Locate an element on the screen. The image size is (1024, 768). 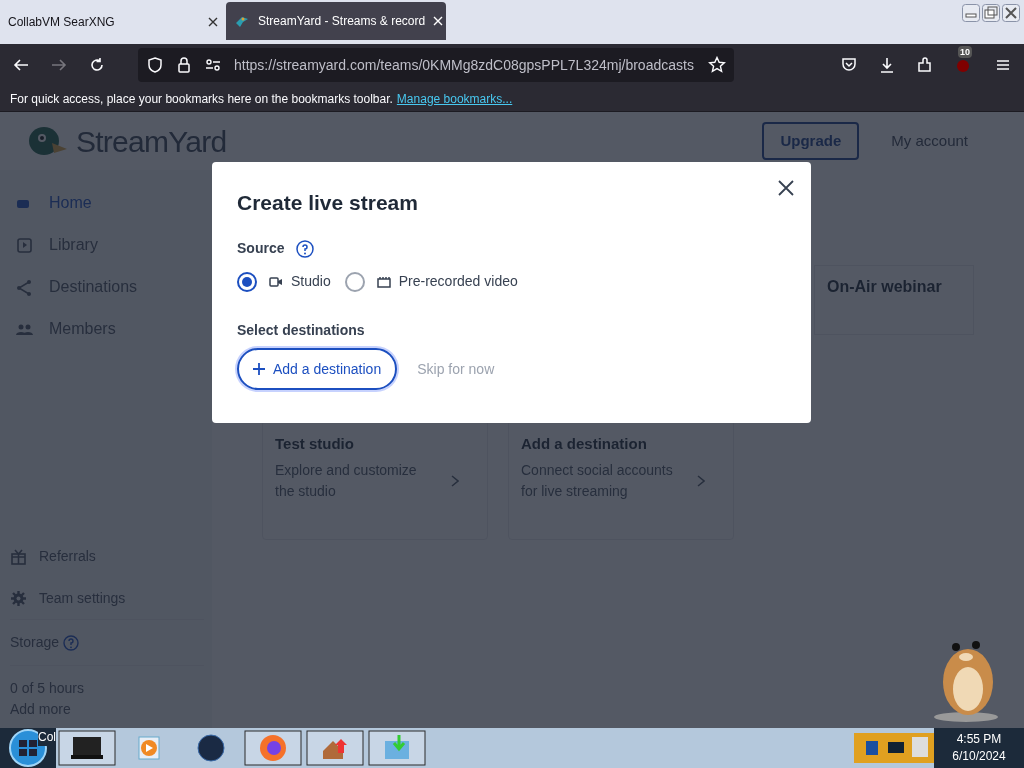
source-option: Pre-recorded video is located at coordinates (431, 281).